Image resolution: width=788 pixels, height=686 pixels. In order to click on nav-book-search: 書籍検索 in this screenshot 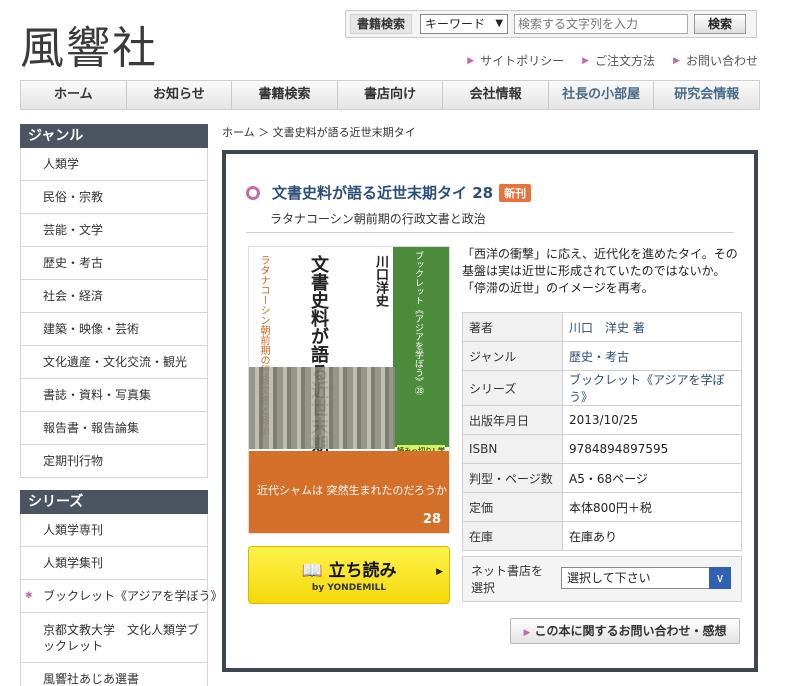, I will do `click(285, 95)`.